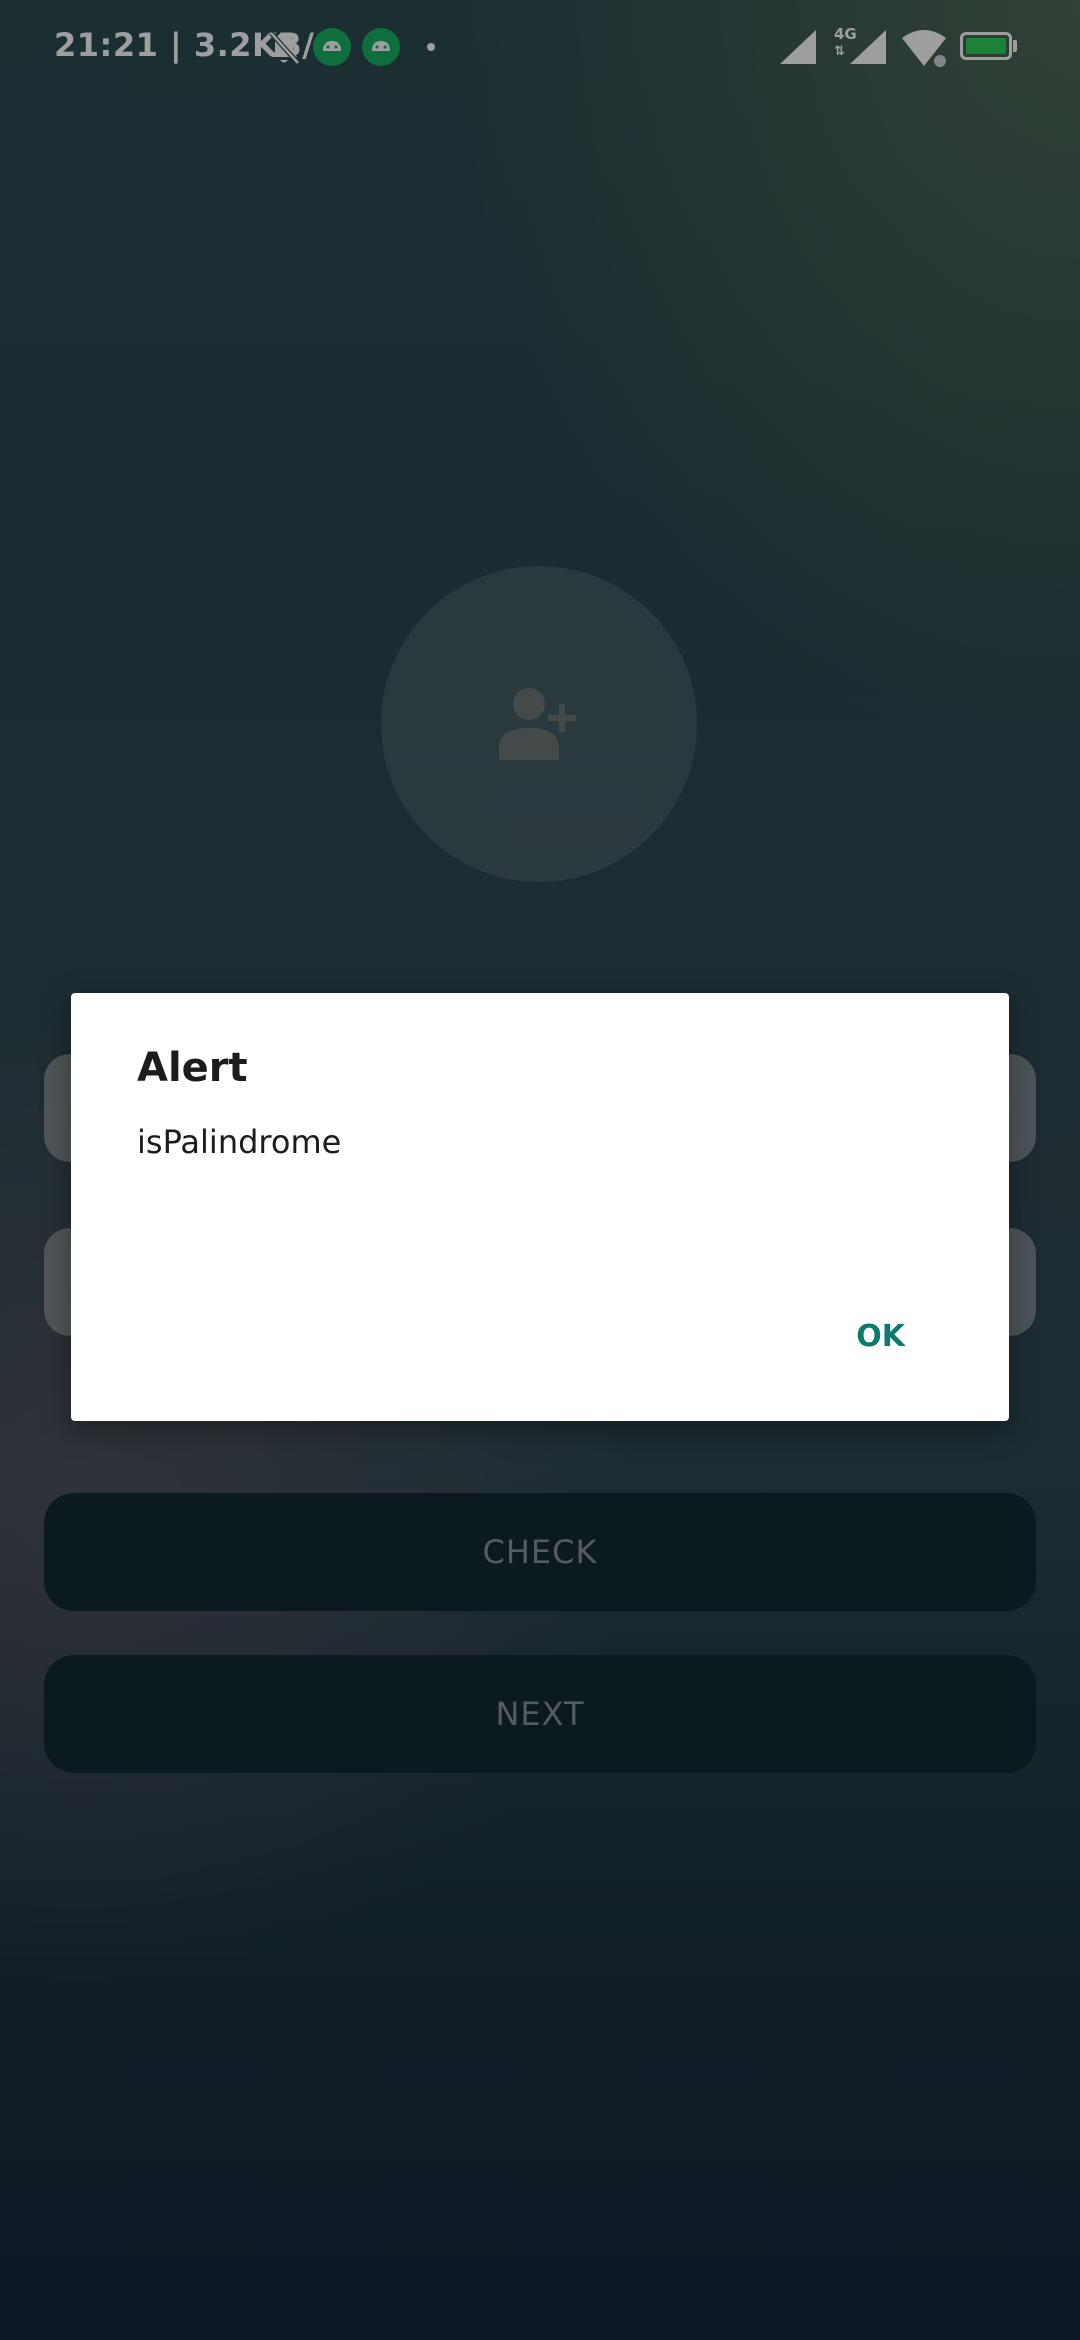 The height and width of the screenshot is (2340, 1080). Describe the element at coordinates (192, 1068) in the screenshot. I see `dialog-title: Alert` at that location.